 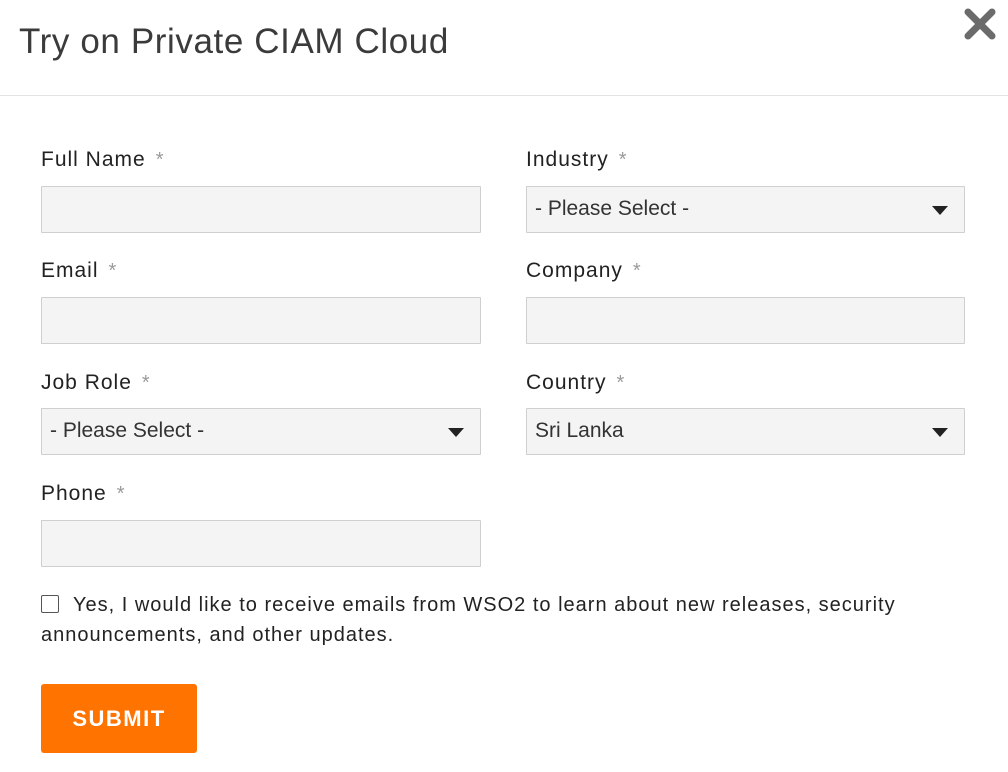 I want to click on email-label-text: Email, so click(x=70, y=270).